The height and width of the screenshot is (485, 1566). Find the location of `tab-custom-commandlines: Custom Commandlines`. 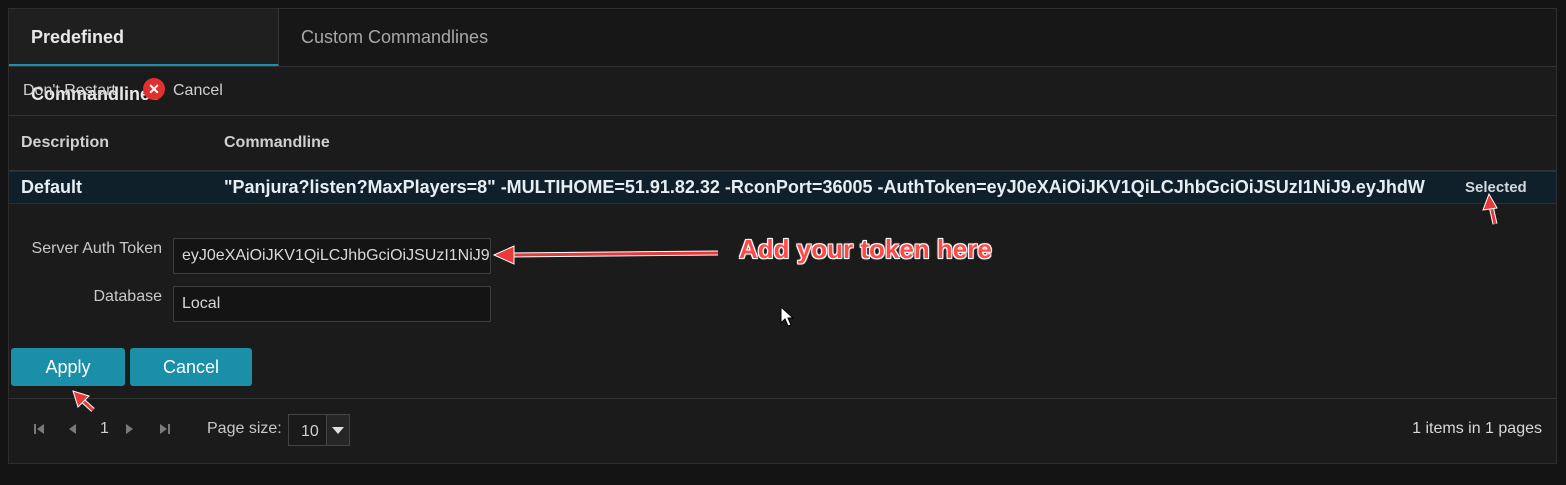

tab-custom-commandlines: Custom Commandlines is located at coordinates (394, 37).